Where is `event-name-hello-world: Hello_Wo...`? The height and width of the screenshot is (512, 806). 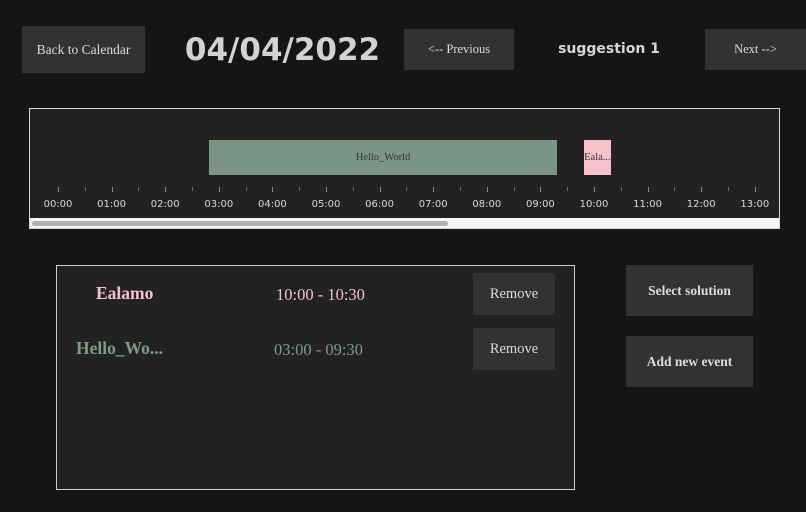
event-name-hello-world: Hello_Wo... is located at coordinates (120, 348).